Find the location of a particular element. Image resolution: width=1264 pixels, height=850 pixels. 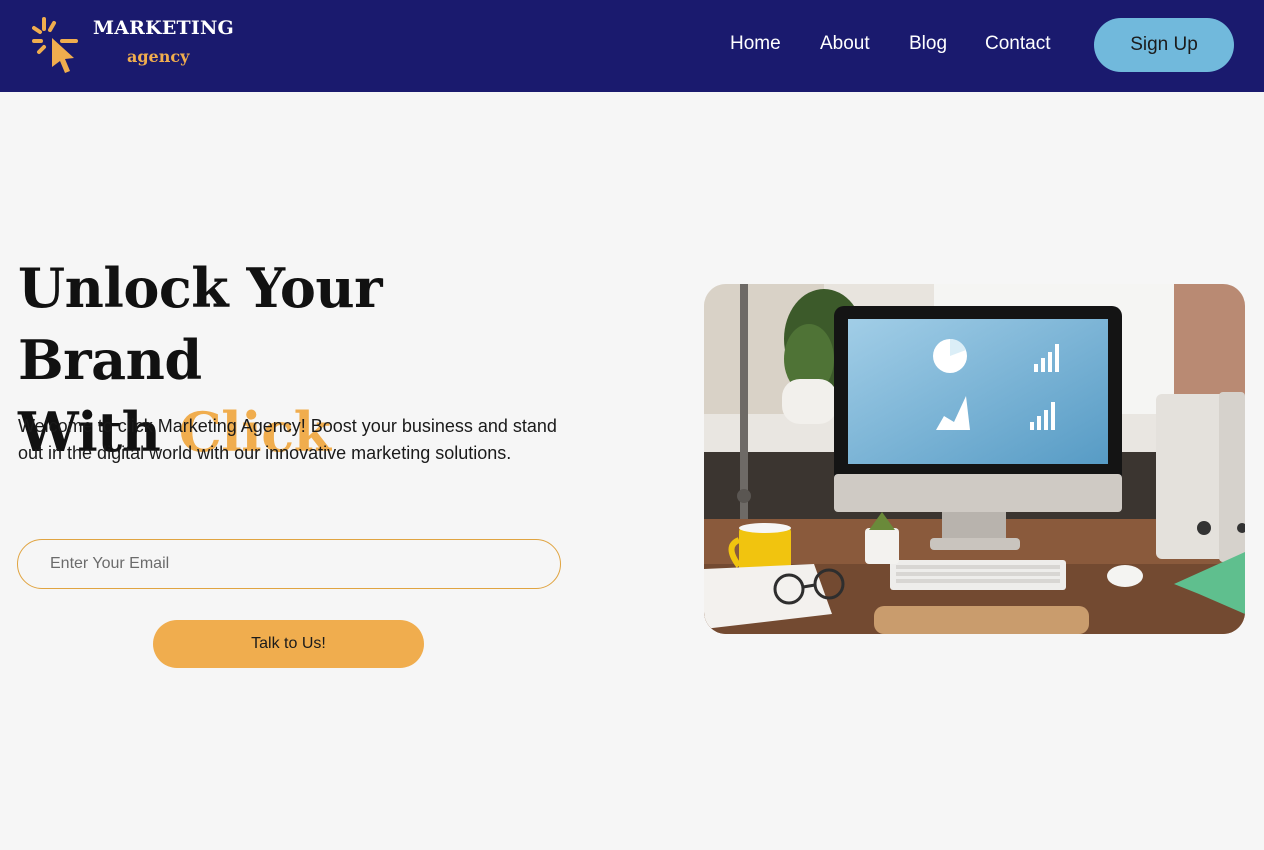

nav-about-link: About is located at coordinates (845, 44).